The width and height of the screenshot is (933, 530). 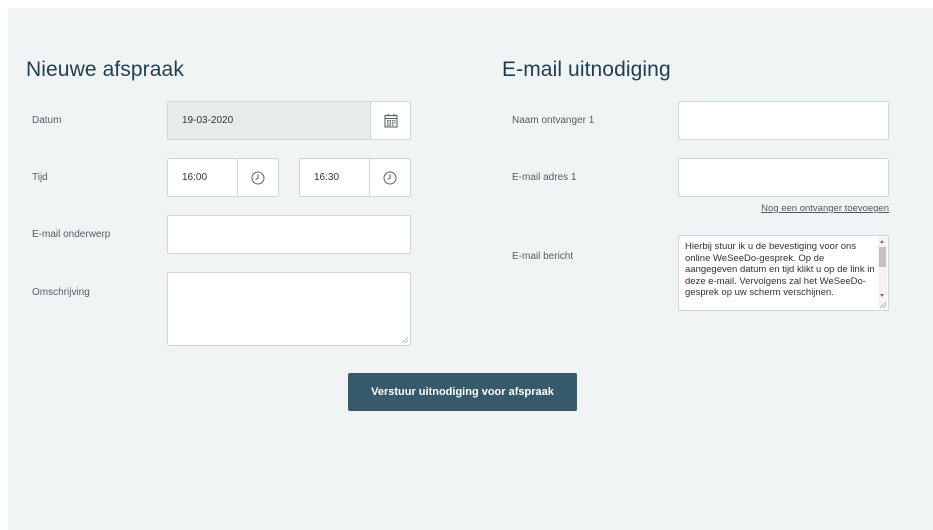 What do you see at coordinates (882, 273) in the screenshot?
I see `message-scrollbar` at bounding box center [882, 273].